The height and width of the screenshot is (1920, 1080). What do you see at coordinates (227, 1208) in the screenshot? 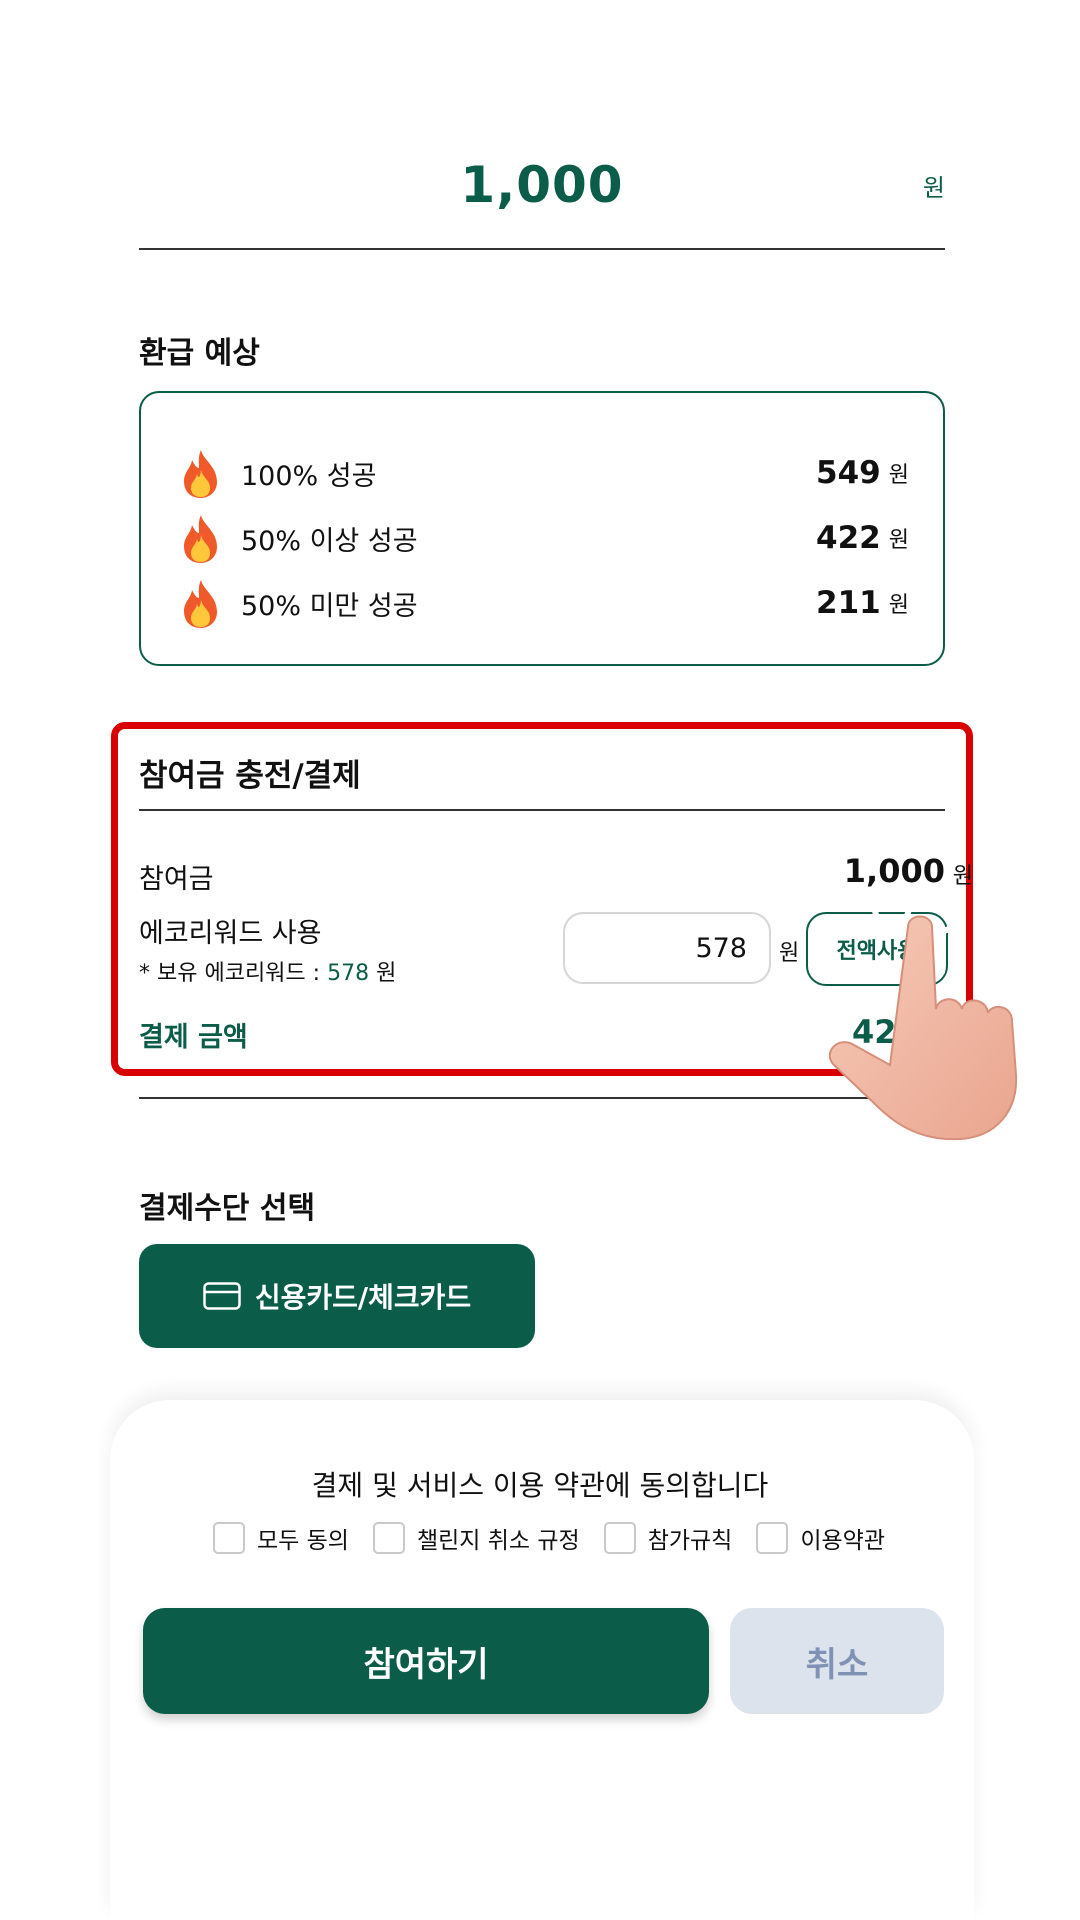
I see `payment-method-title: 결제수단 선택` at bounding box center [227, 1208].